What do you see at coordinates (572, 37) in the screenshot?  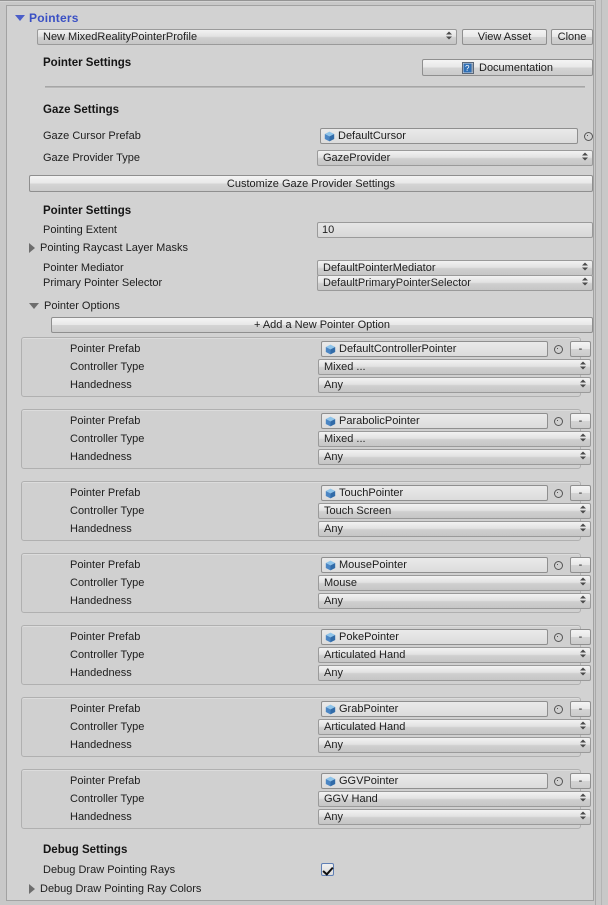 I see `clone-button: Clone` at bounding box center [572, 37].